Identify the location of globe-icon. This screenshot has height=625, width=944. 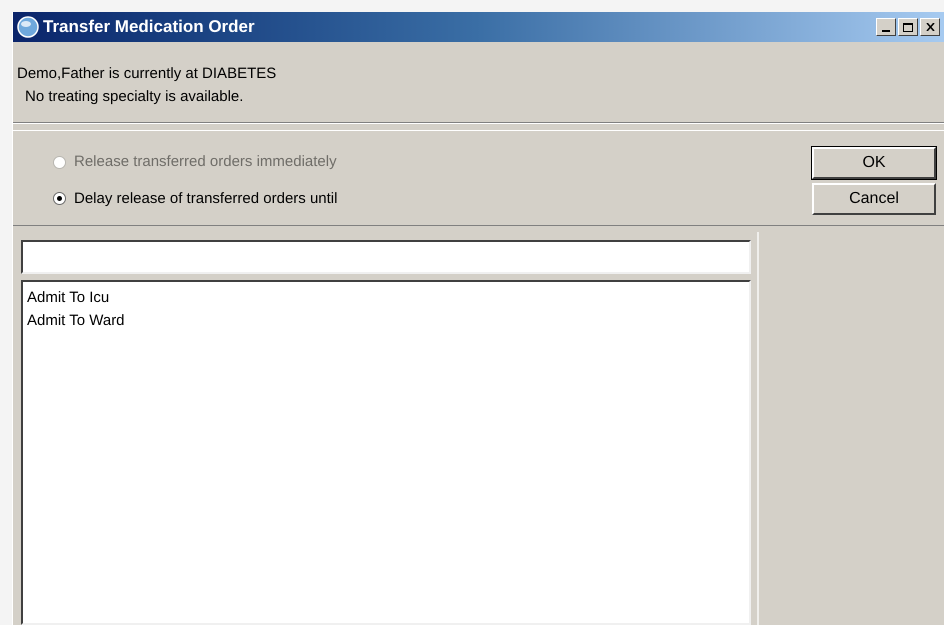
(28, 27).